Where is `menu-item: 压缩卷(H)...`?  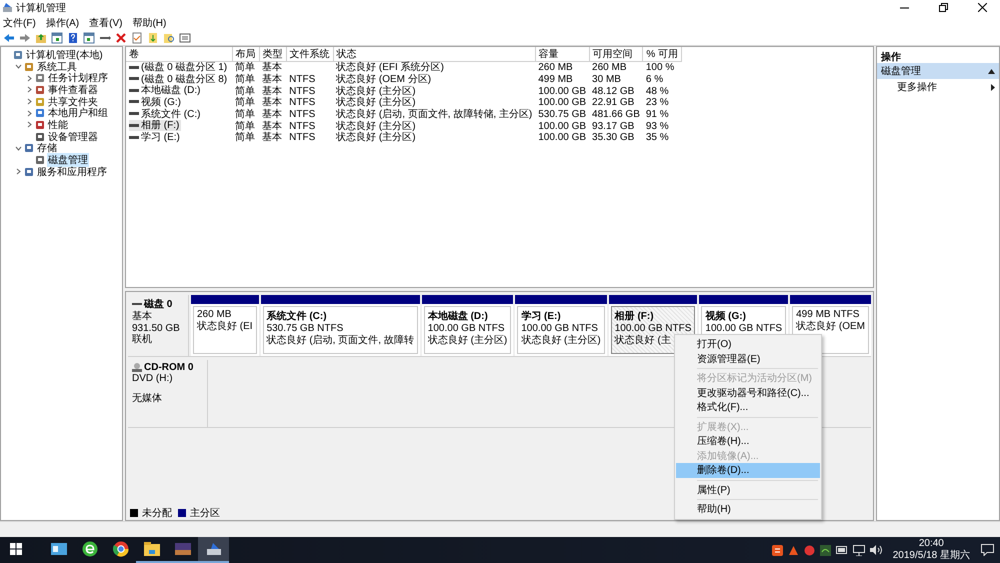 menu-item: 压缩卷(H)... is located at coordinates (748, 441).